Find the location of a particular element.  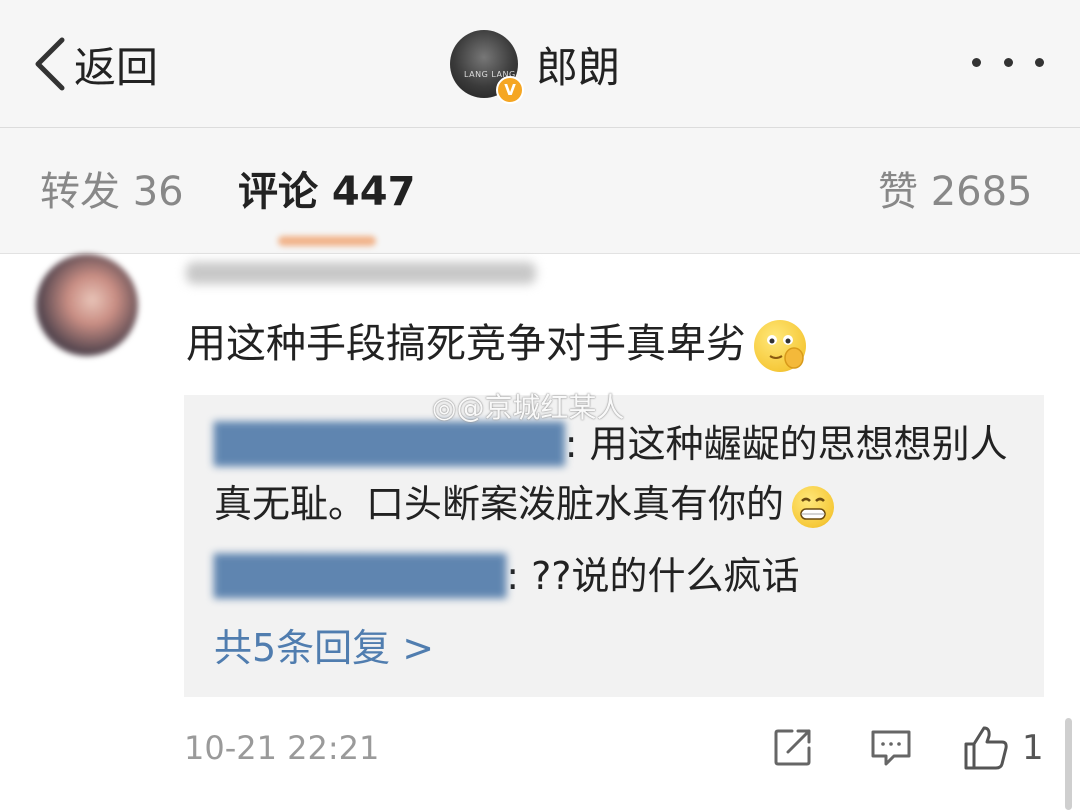

verified-badge-icon: V is located at coordinates (510, 90).